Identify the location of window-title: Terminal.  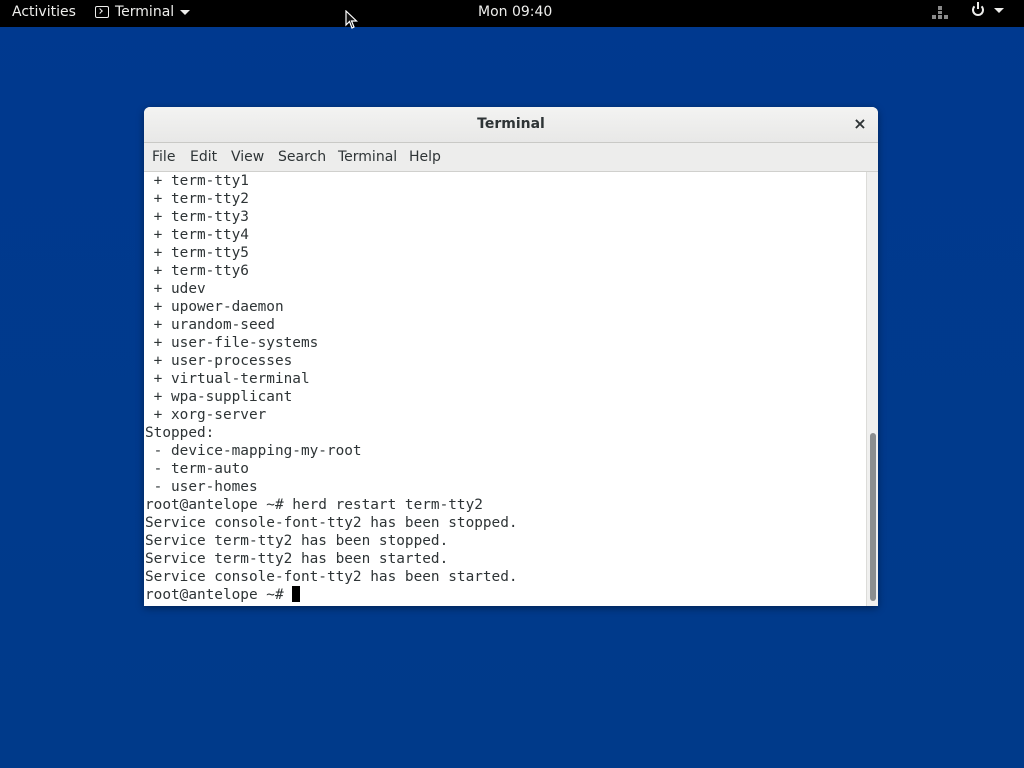
(511, 124).